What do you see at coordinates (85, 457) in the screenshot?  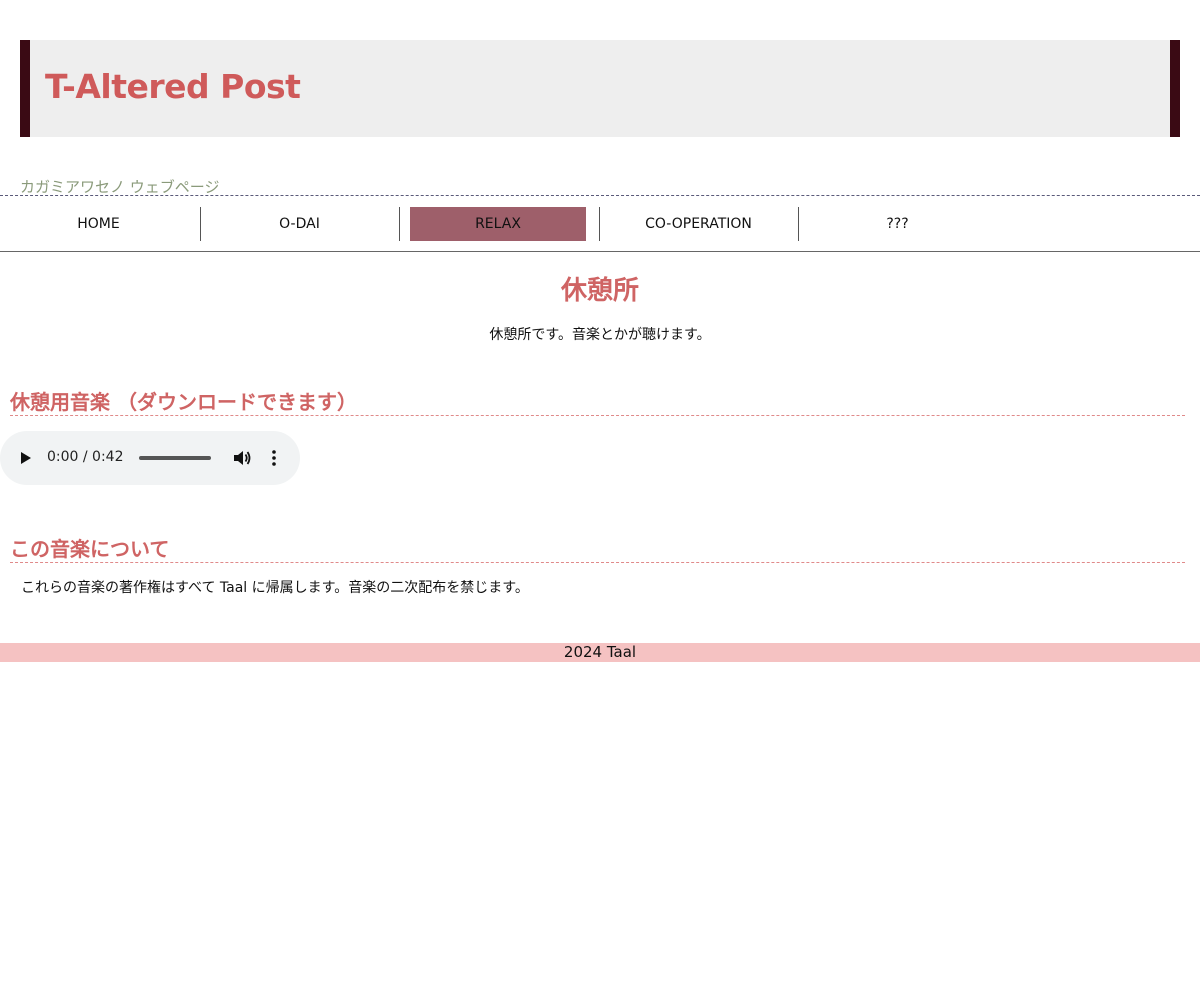 I see `audio-time: 0:00 / 0:42` at bounding box center [85, 457].